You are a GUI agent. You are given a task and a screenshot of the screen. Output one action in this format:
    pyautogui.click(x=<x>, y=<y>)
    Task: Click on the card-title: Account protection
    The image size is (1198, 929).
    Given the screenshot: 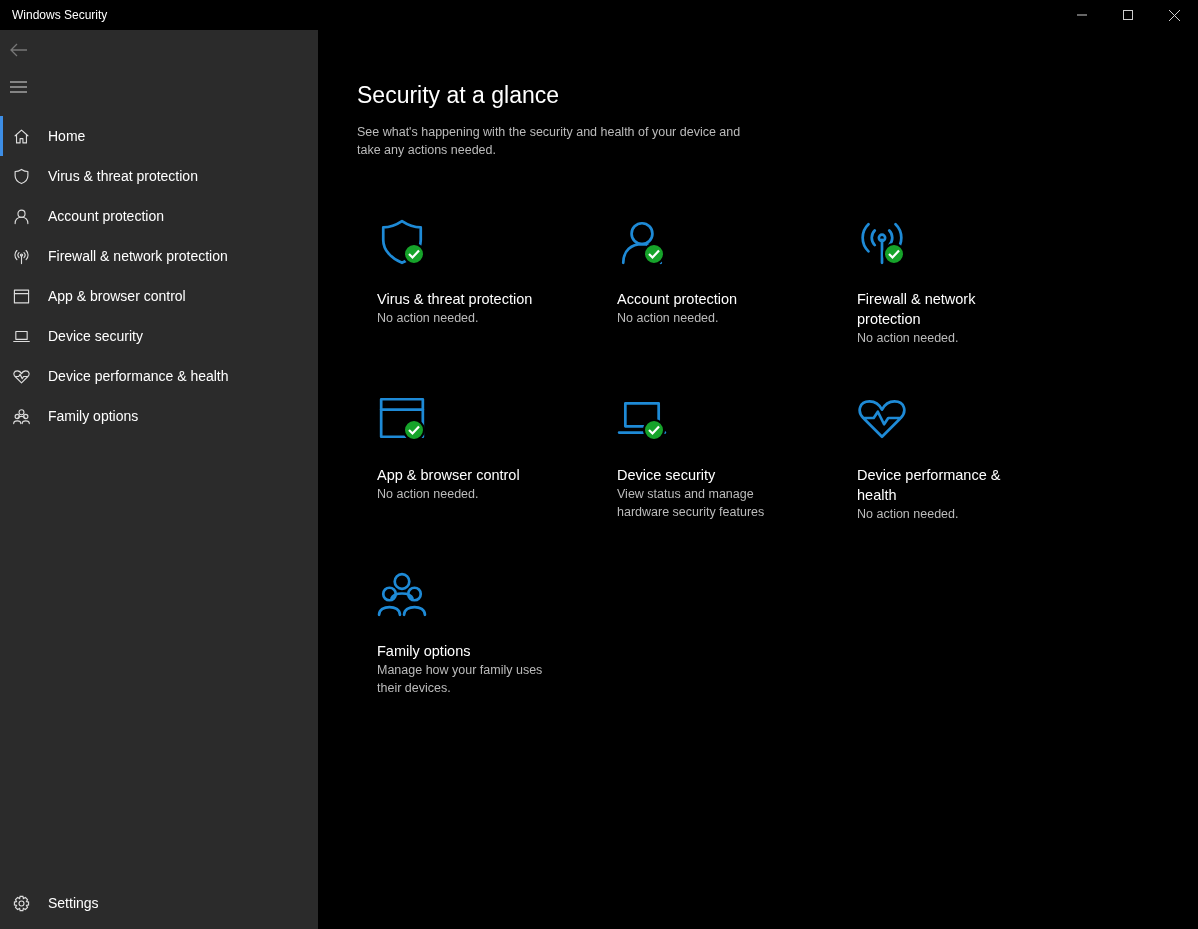 What is the action you would take?
    pyautogui.click(x=702, y=299)
    